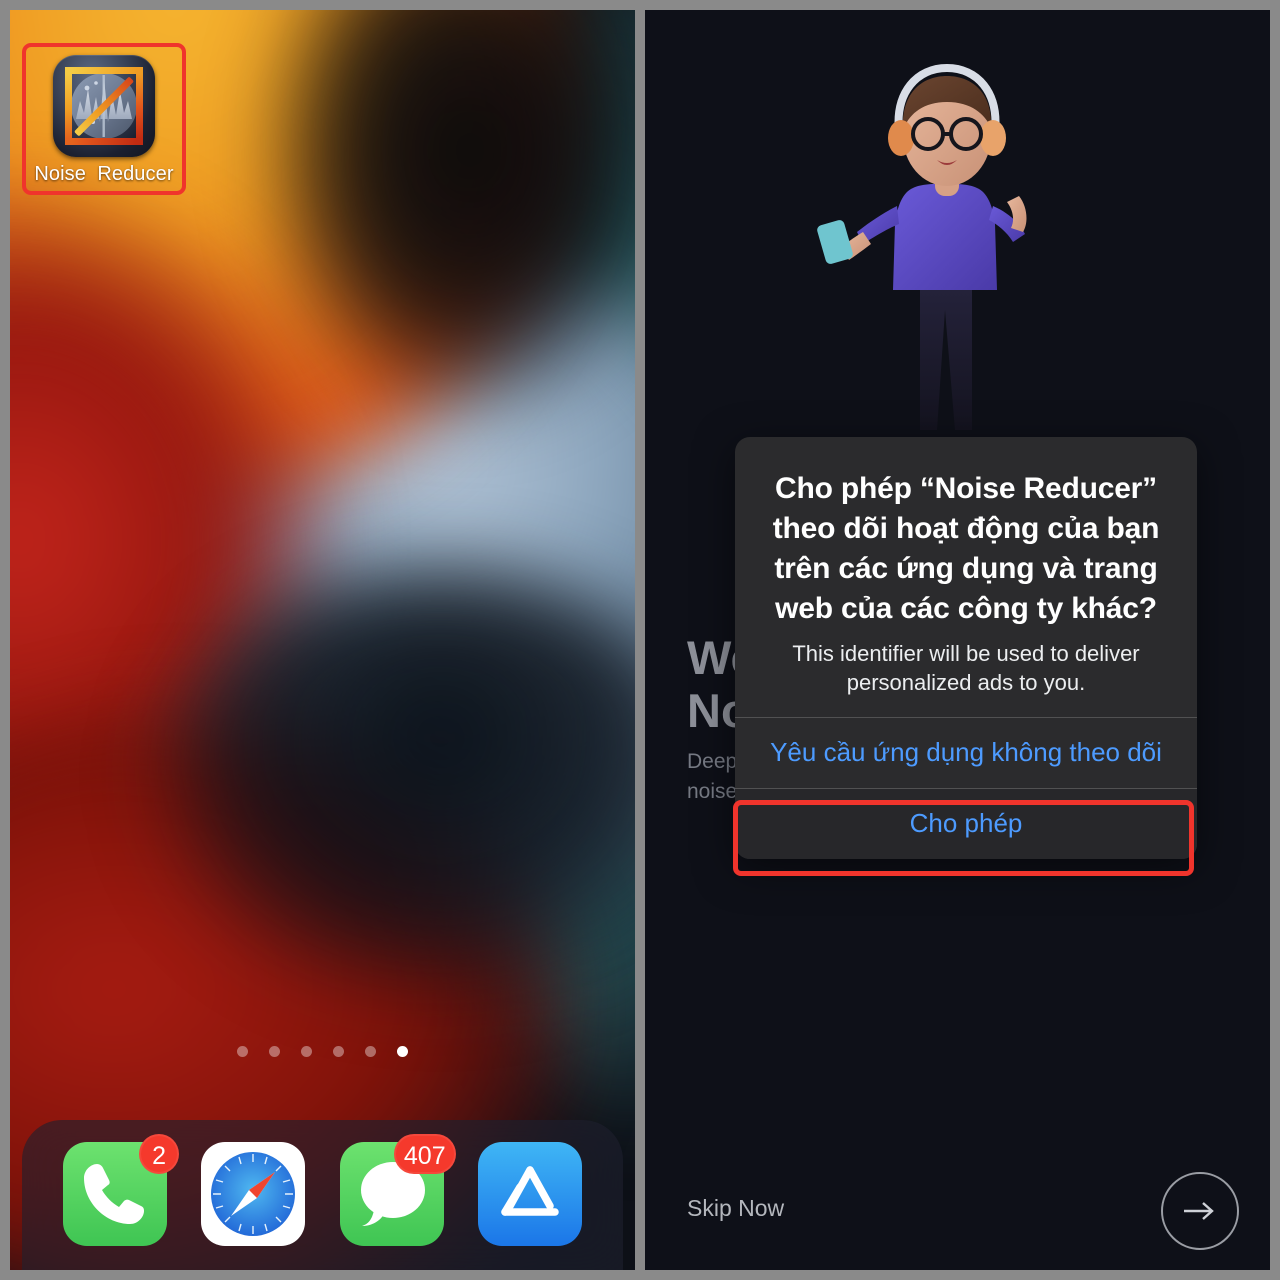 The width and height of the screenshot is (1280, 1280). What do you see at coordinates (922, 246) in the screenshot?
I see `person-with-headphones-holding-phone-illustration` at bounding box center [922, 246].